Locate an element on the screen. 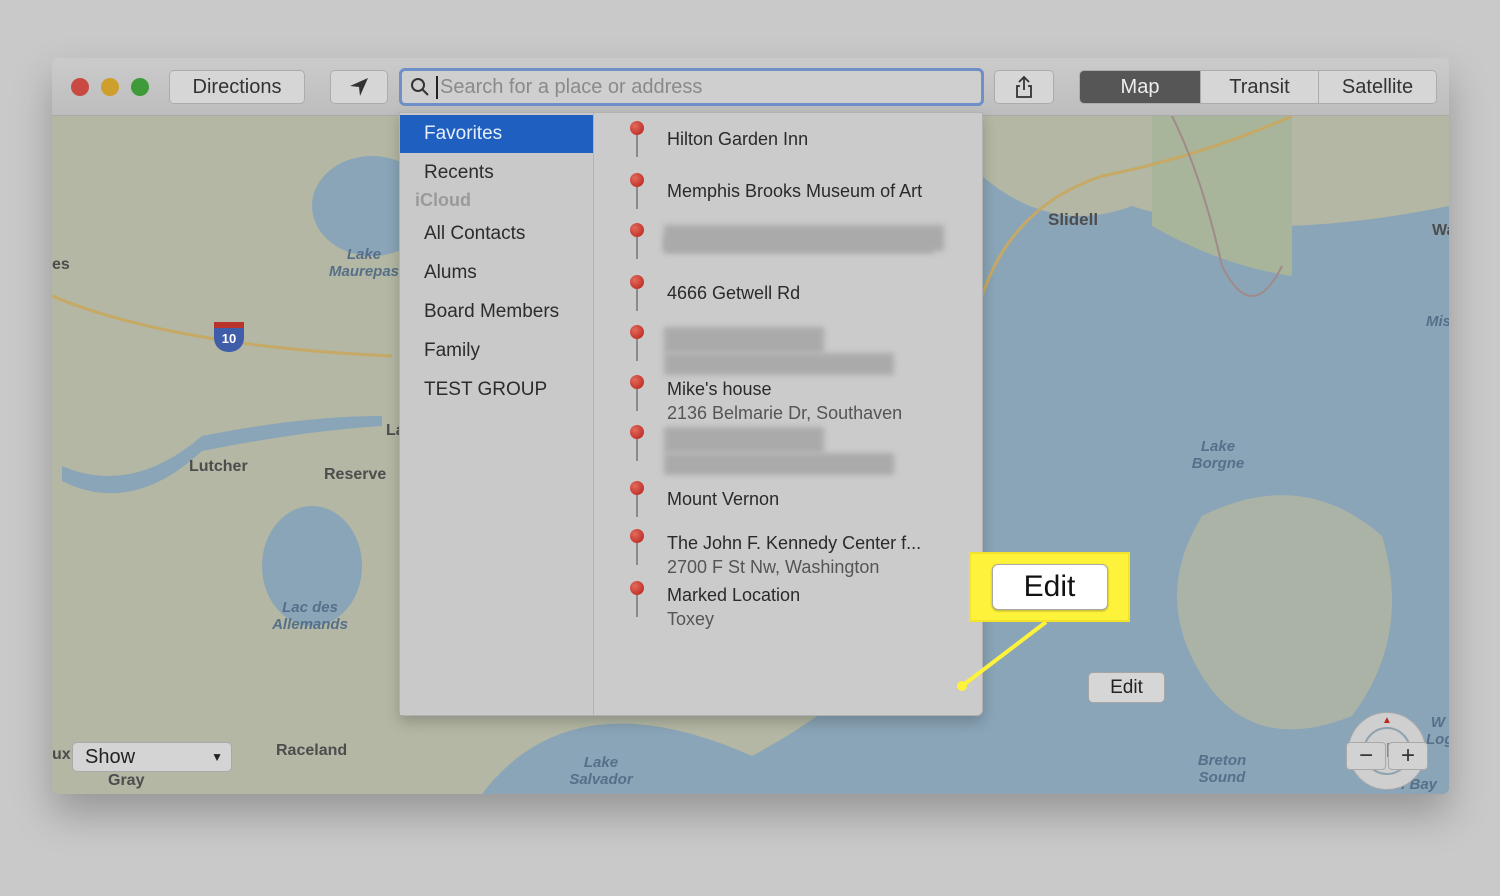 The height and width of the screenshot is (896, 1500). share-icon is located at coordinates (1024, 86).